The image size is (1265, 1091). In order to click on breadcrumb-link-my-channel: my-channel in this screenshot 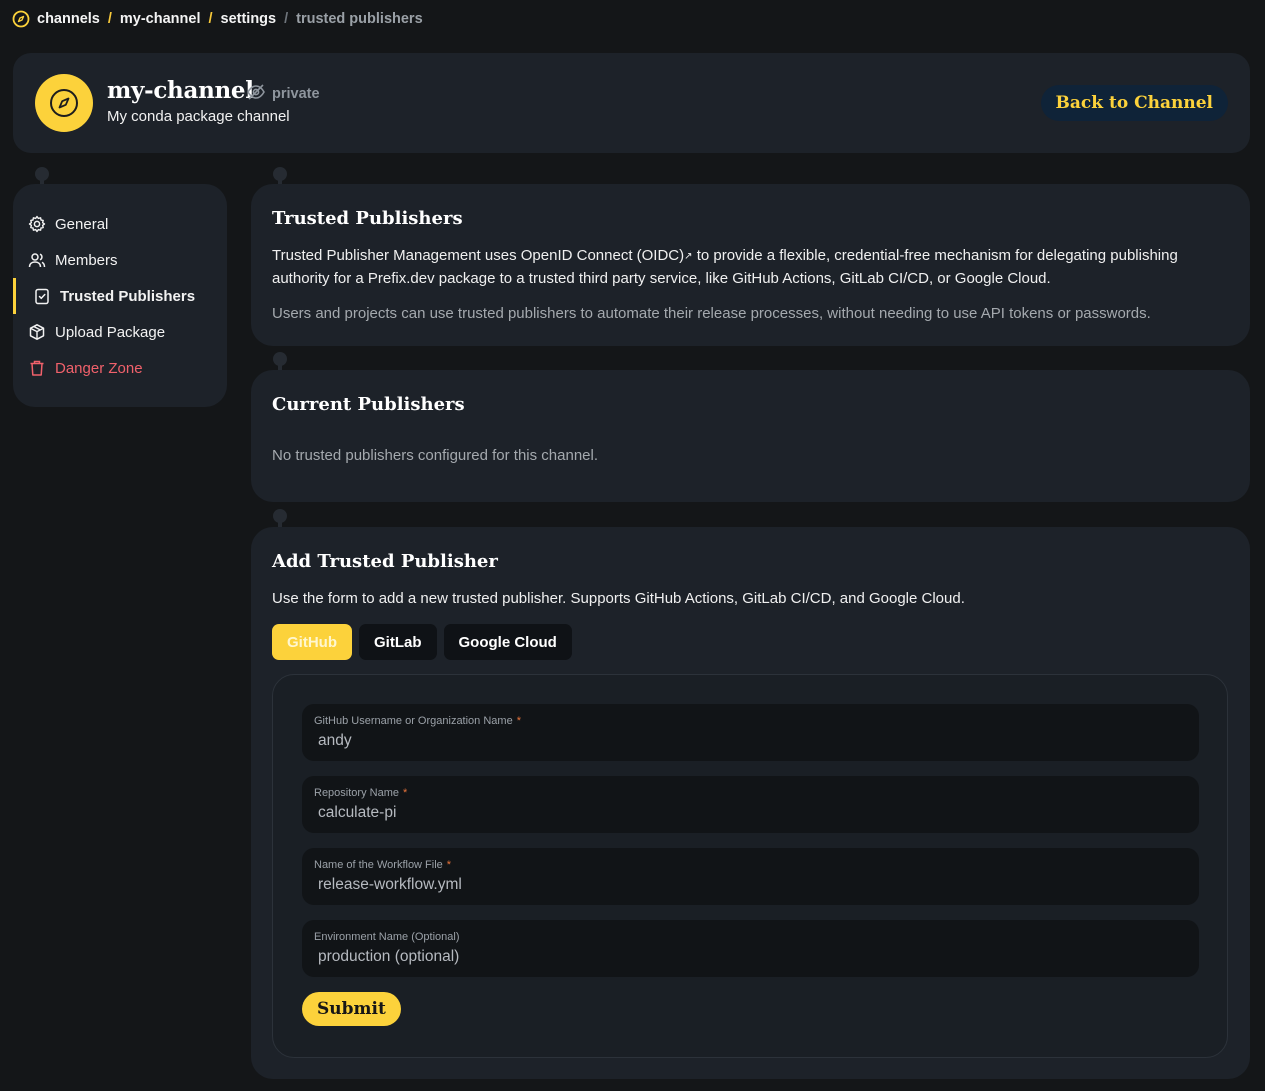, I will do `click(160, 19)`.